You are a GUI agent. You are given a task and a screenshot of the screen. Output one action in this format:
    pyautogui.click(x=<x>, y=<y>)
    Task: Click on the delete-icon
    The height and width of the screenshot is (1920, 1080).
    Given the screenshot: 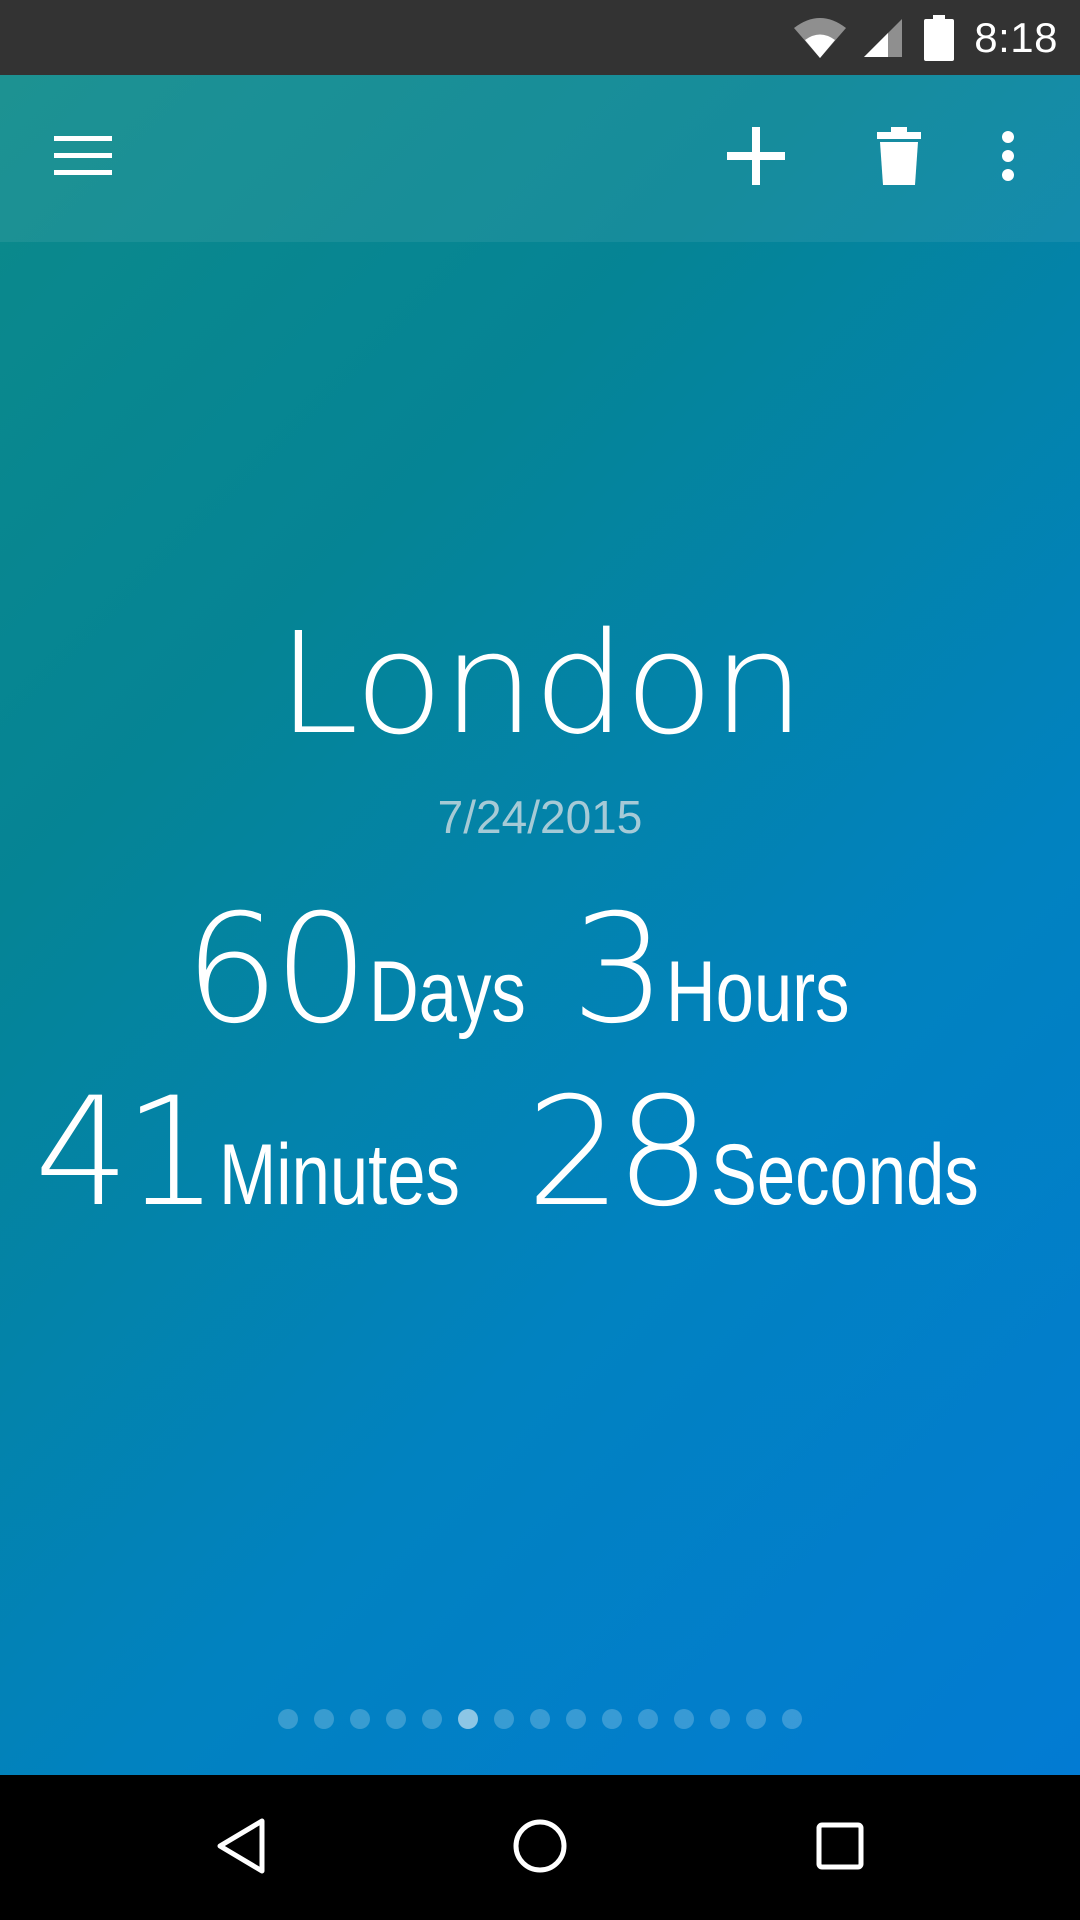 What is the action you would take?
    pyautogui.click(x=899, y=158)
    